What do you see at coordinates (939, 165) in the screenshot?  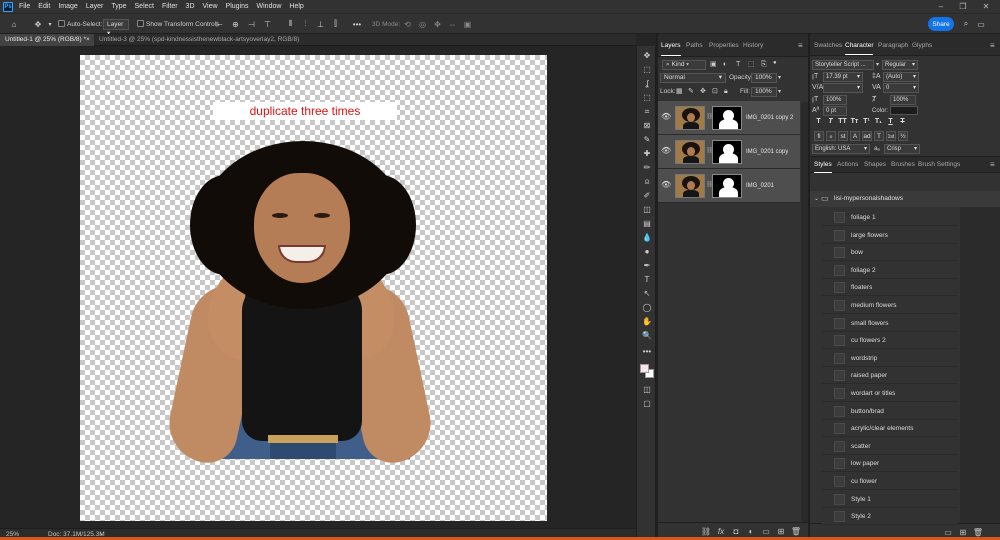 I see `tab-brush-settings: Brush Settings` at bounding box center [939, 165].